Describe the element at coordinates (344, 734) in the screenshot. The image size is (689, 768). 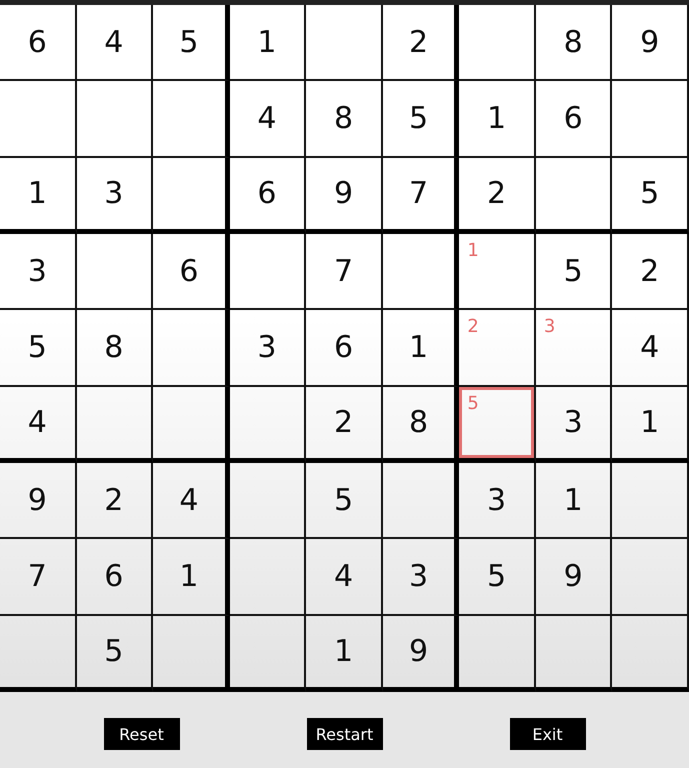
I see `game-button: Restart` at that location.